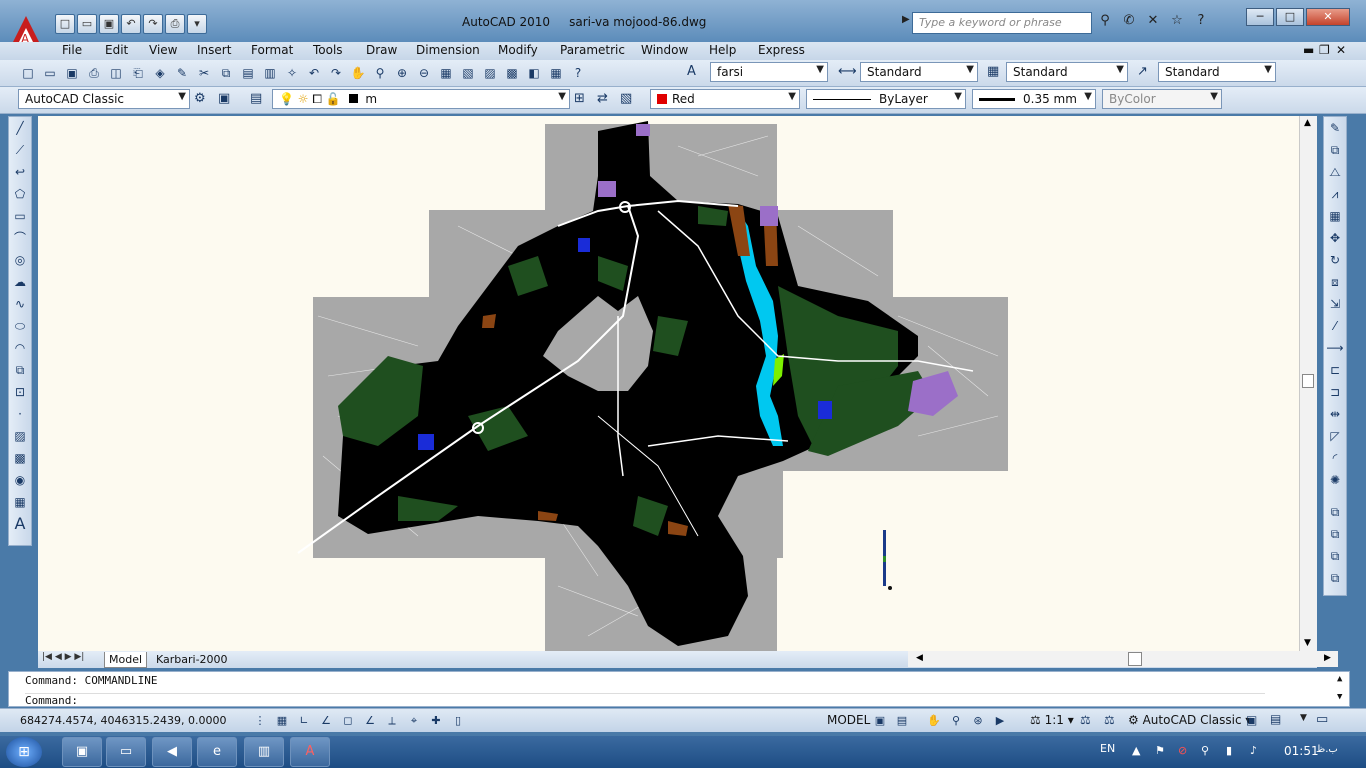  What do you see at coordinates (20, 172) in the screenshot?
I see `polyline-icon: ↩` at bounding box center [20, 172].